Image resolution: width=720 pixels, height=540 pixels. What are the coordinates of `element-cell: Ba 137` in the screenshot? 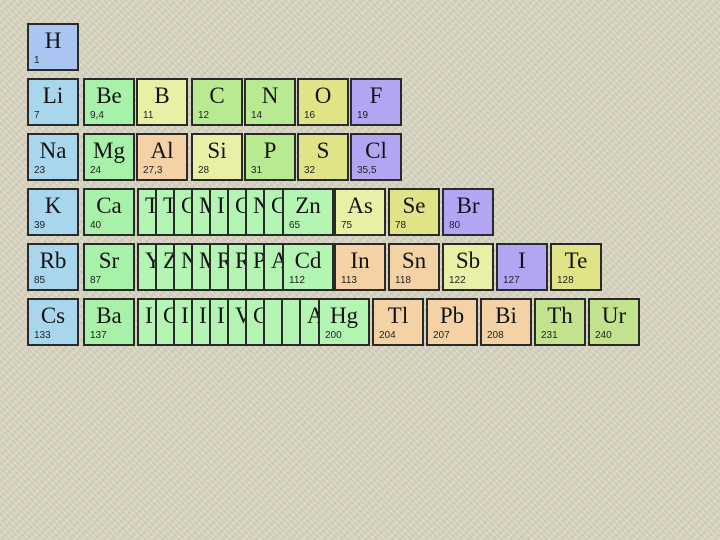 It's located at (109, 322).